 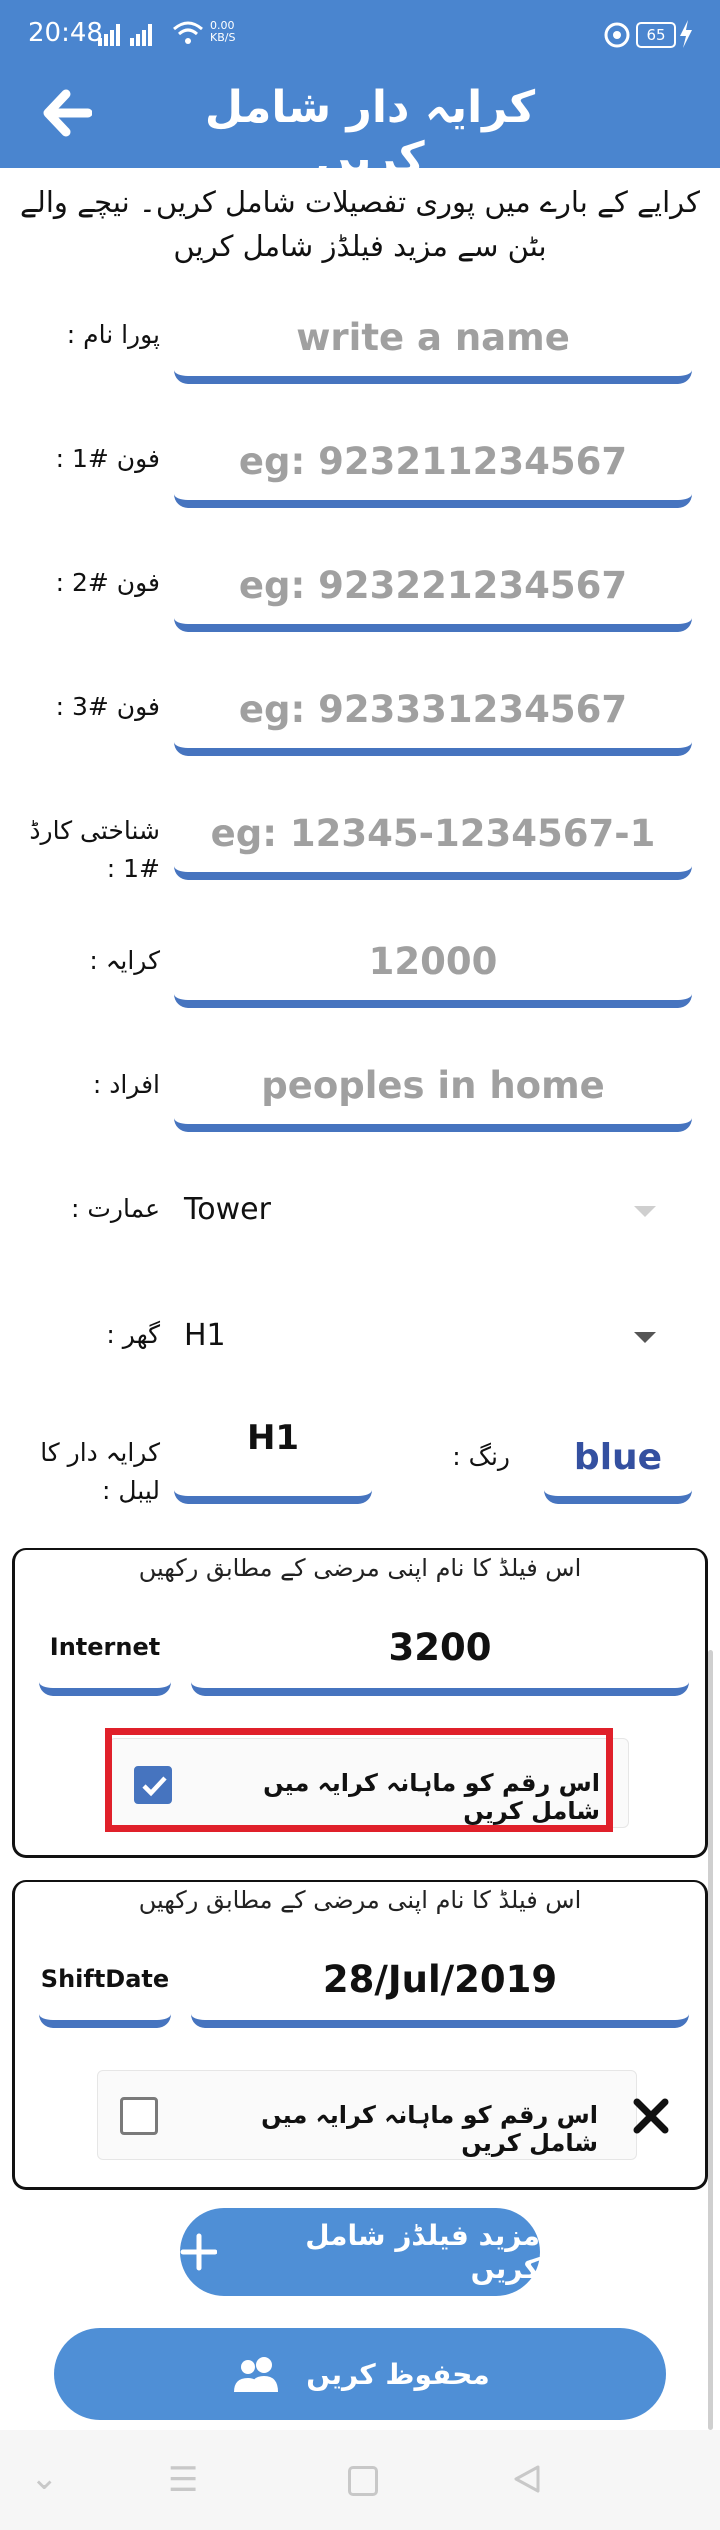 What do you see at coordinates (107, 458) in the screenshot?
I see `phone1-label: فون #1 :` at bounding box center [107, 458].